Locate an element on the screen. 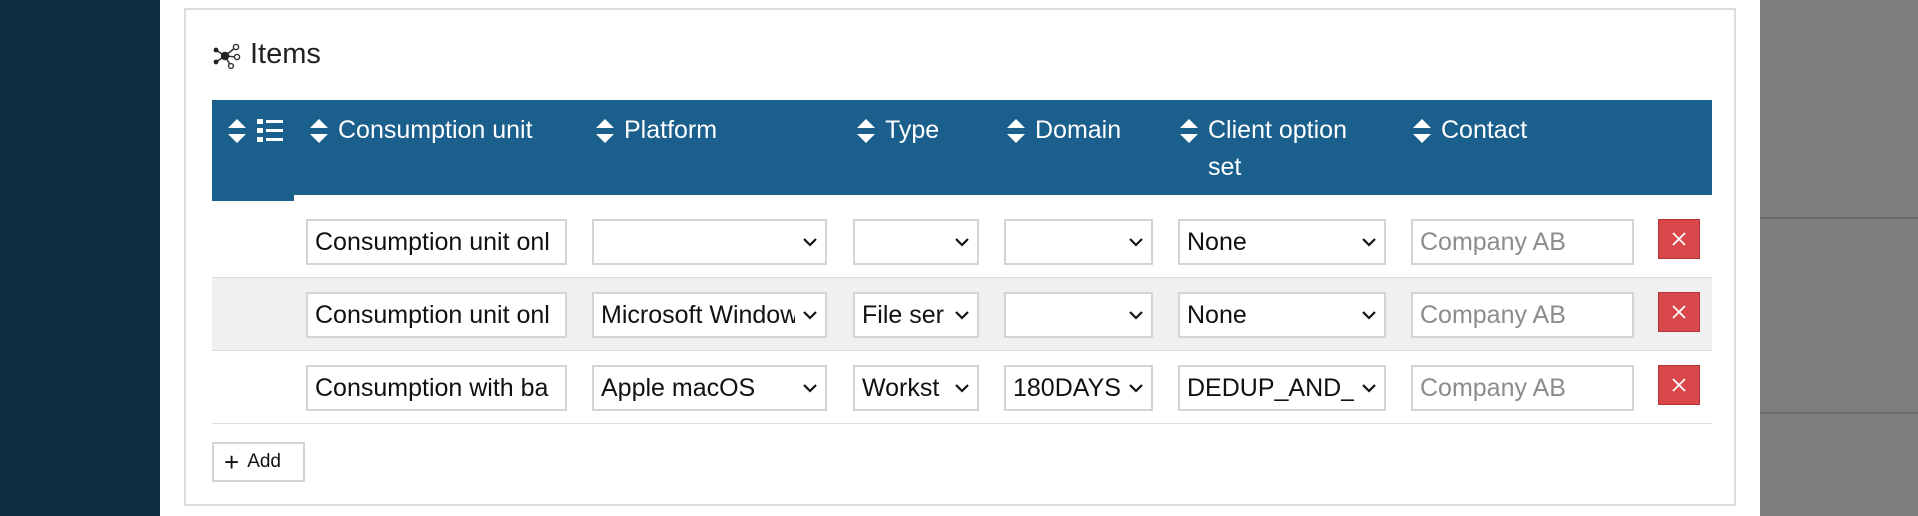 This screenshot has height=516, width=1918. section-header: Items is located at coordinates (266, 54).